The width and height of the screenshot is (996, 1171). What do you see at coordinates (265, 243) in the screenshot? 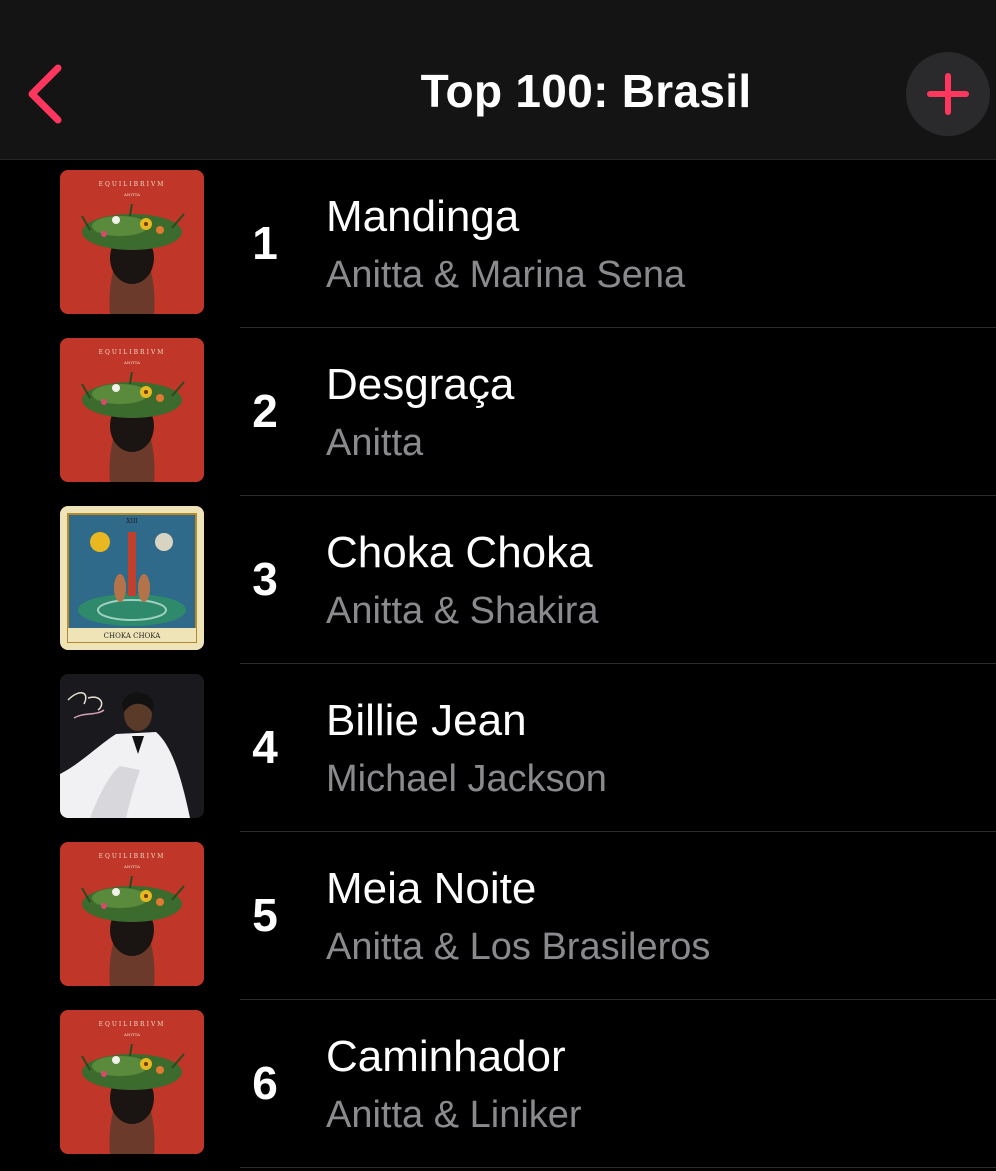
I see `track-rank: 1` at bounding box center [265, 243].